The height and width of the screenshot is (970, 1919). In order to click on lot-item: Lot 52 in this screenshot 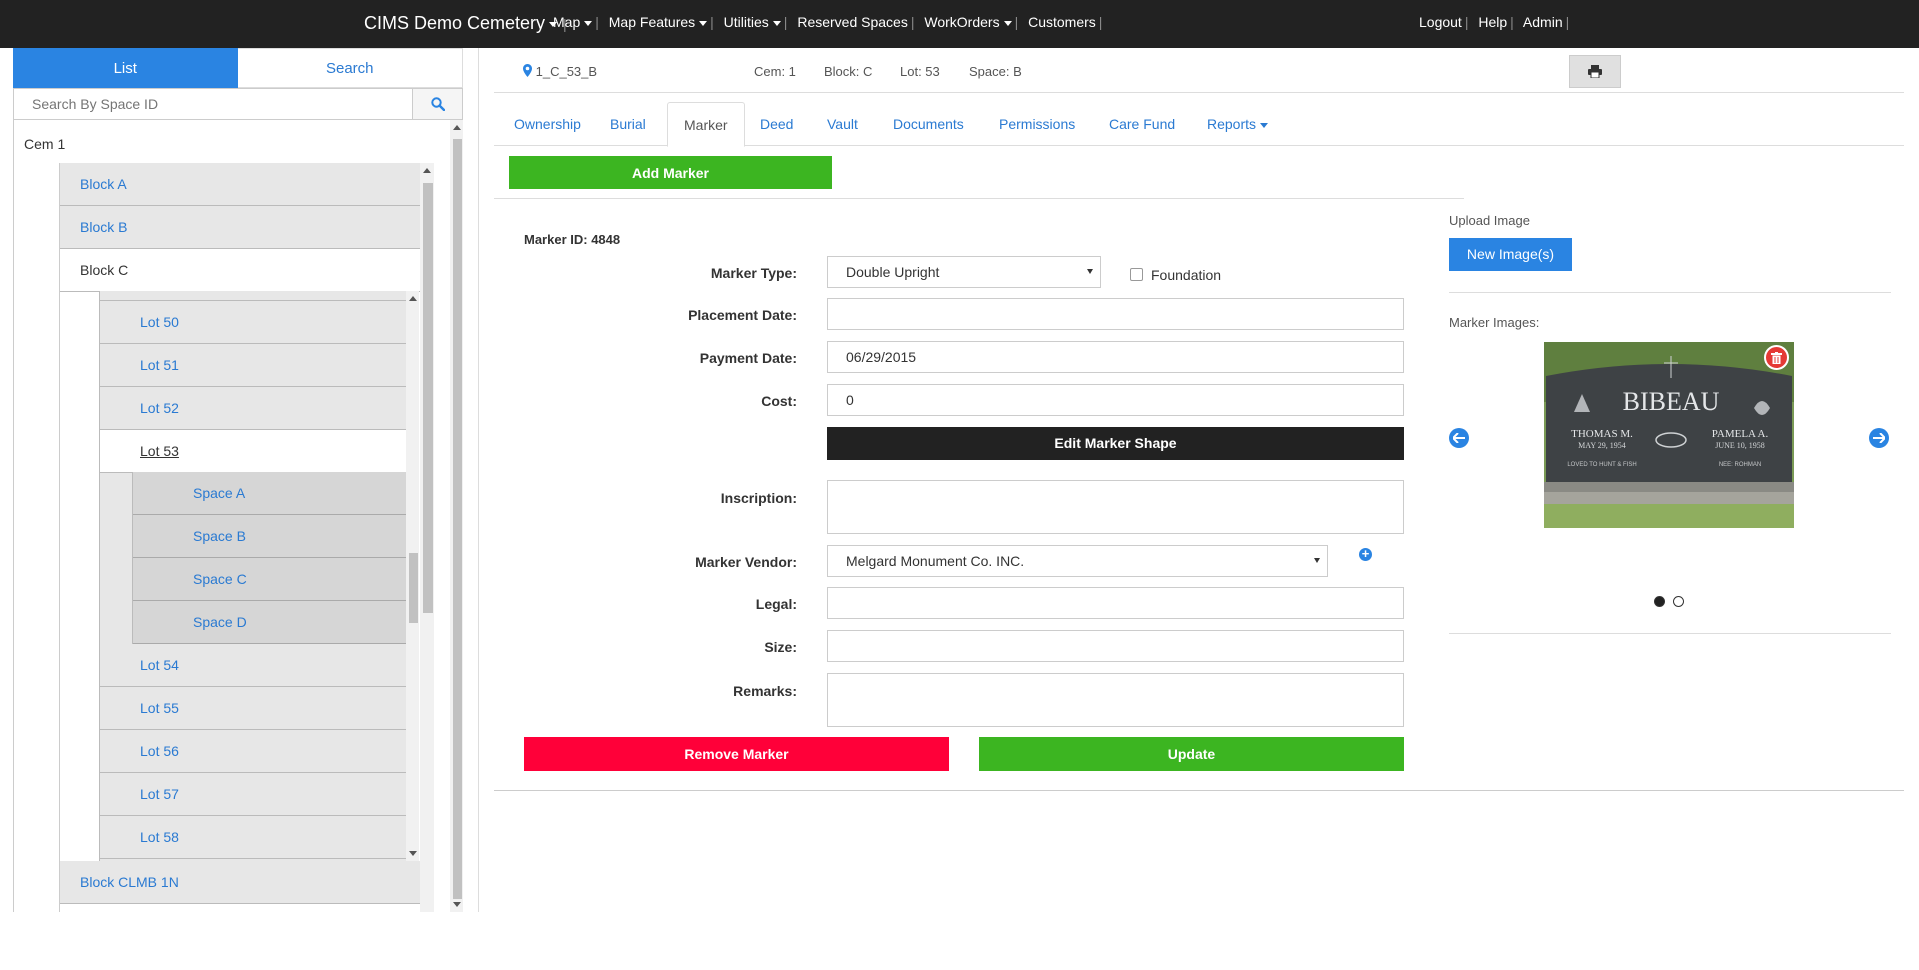, I will do `click(259, 408)`.